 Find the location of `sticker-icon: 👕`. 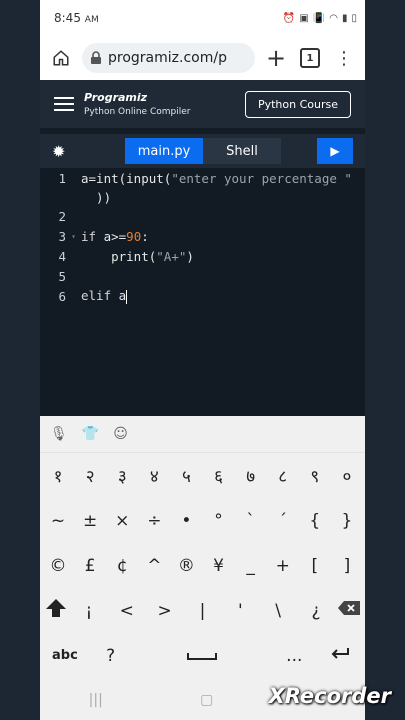

sticker-icon: 👕 is located at coordinates (90, 434).